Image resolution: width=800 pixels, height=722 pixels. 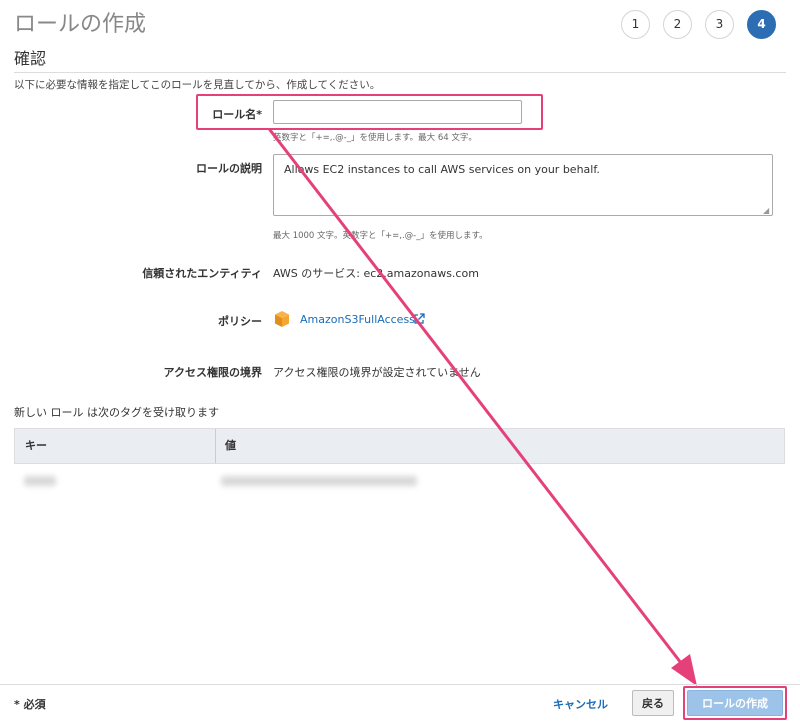 I want to click on section-divider, so click(x=400, y=72).